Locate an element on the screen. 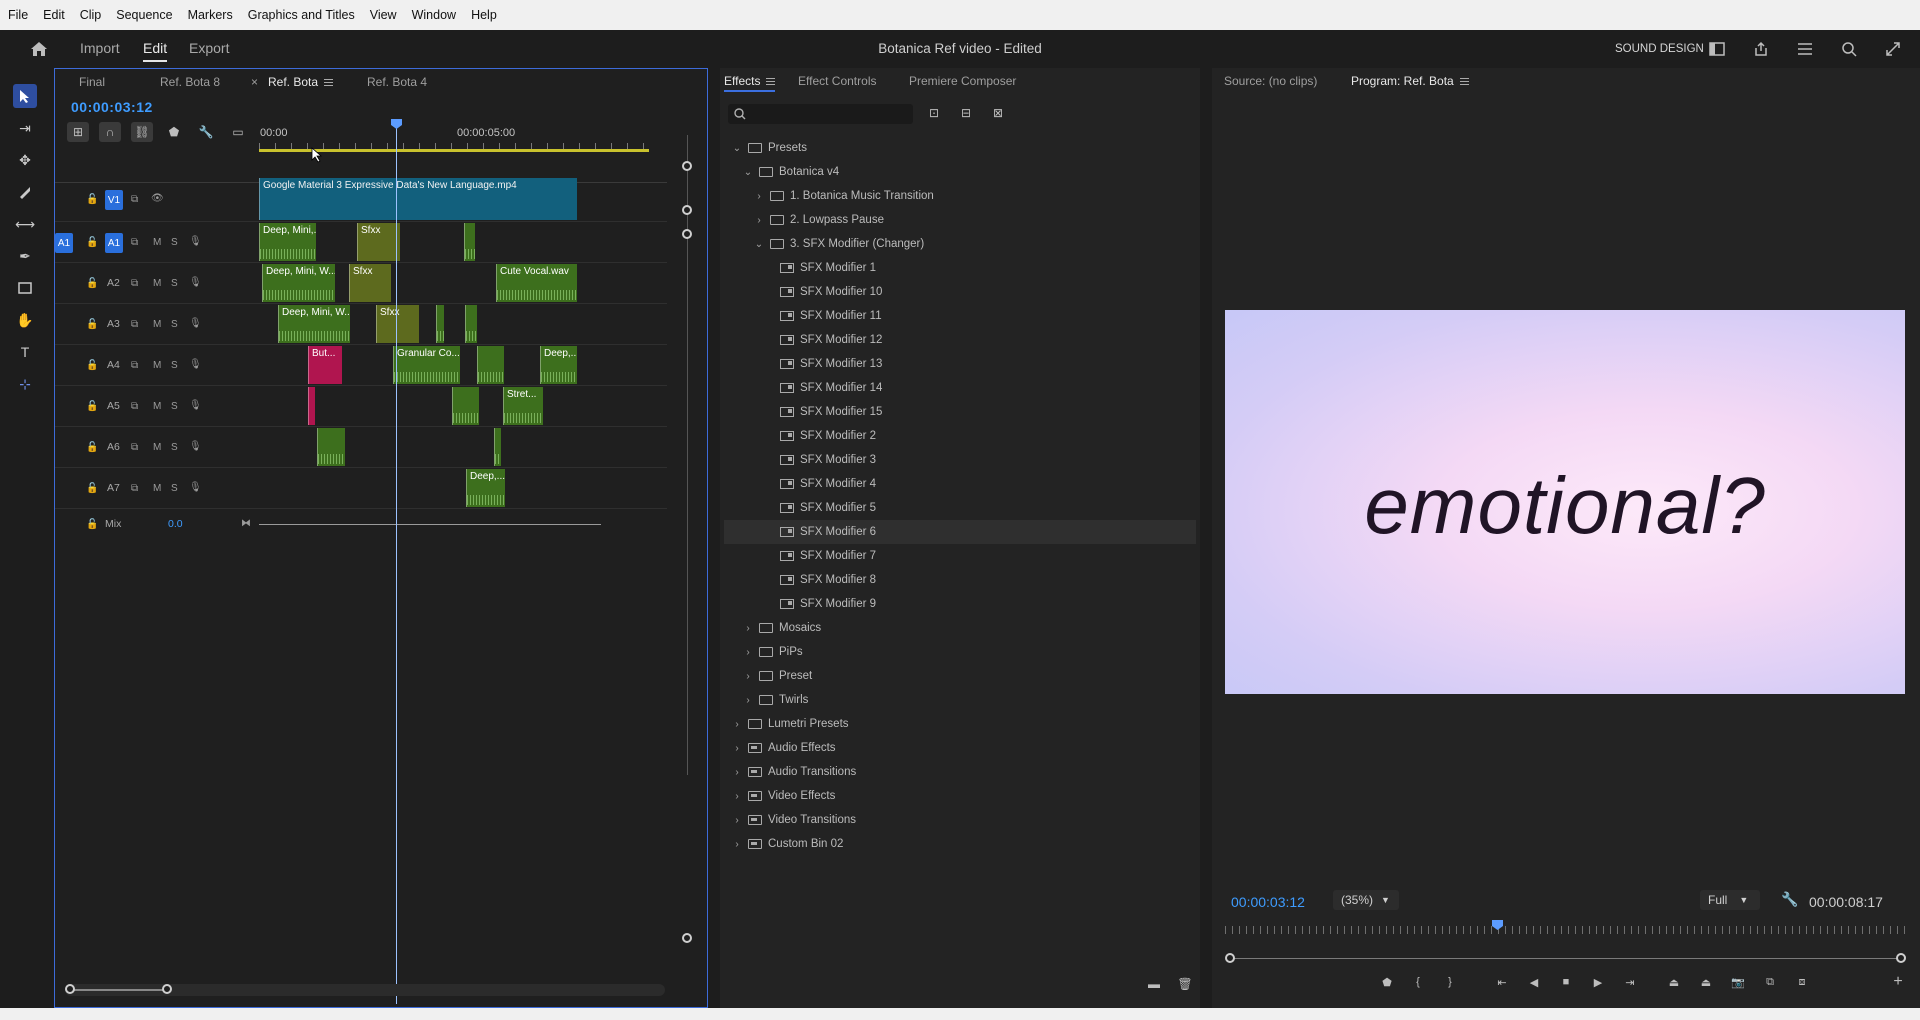 The image size is (1920, 1020). caption-tool-icon: ⊹ is located at coordinates (25, 384).